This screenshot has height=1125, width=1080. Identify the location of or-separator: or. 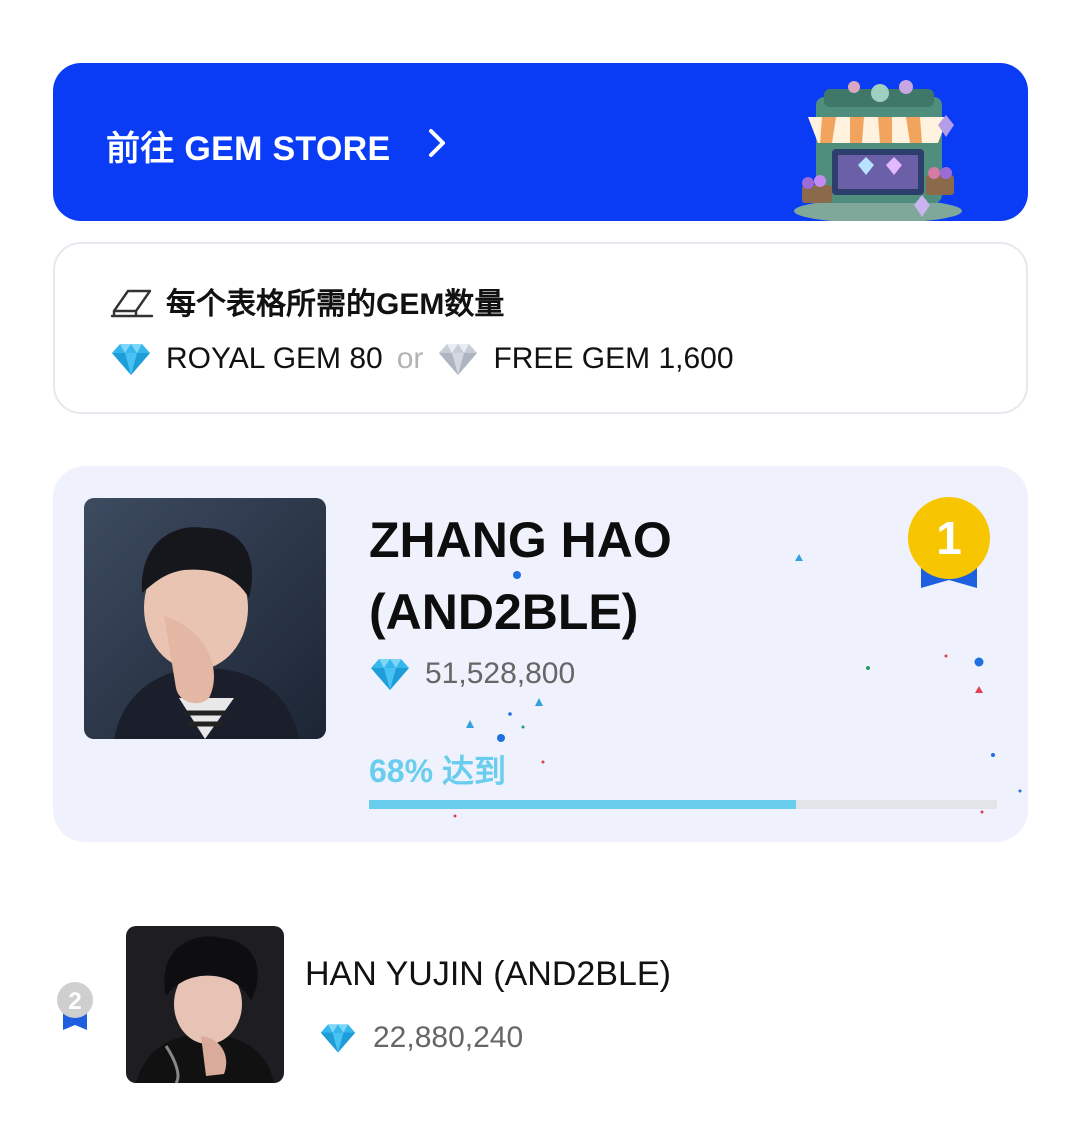
(410, 358).